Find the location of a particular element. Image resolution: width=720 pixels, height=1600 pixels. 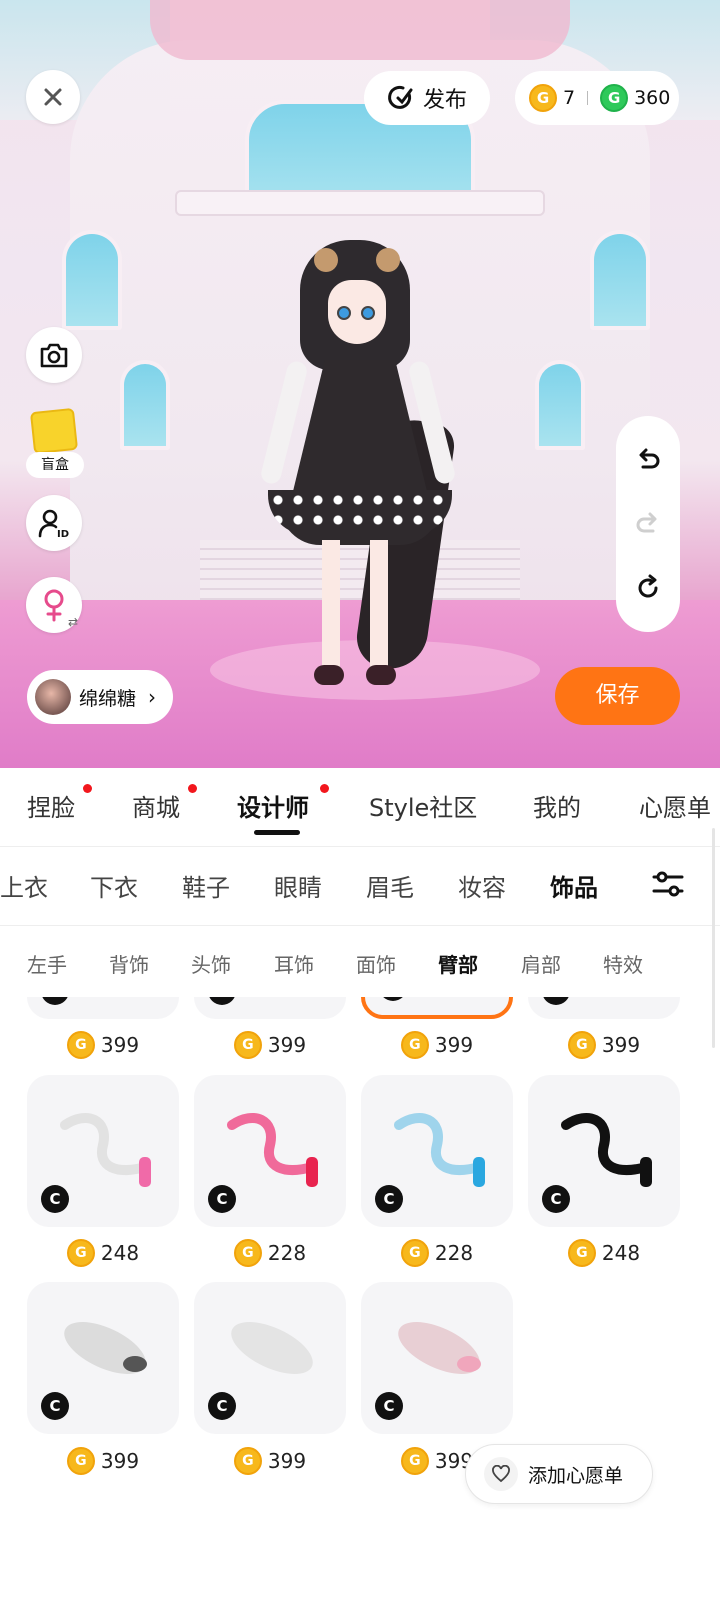

reset-icon is located at coordinates (648, 586).